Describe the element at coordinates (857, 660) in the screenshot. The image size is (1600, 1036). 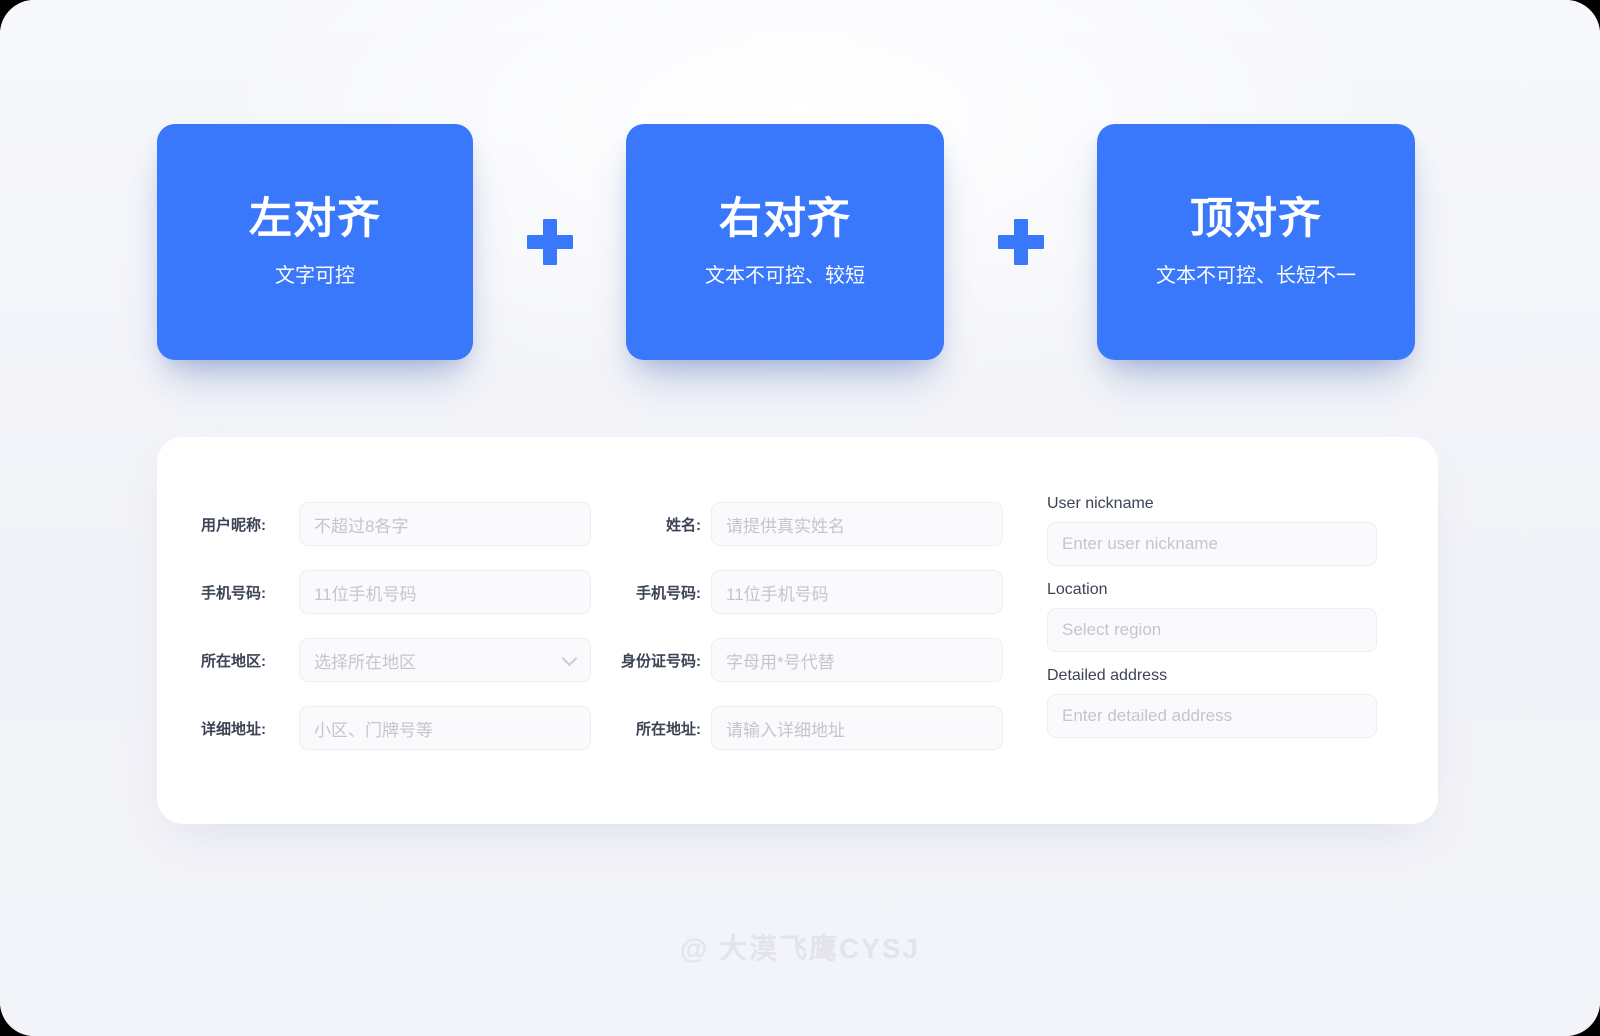
I see `id-number-input: 字母用*号代替` at that location.